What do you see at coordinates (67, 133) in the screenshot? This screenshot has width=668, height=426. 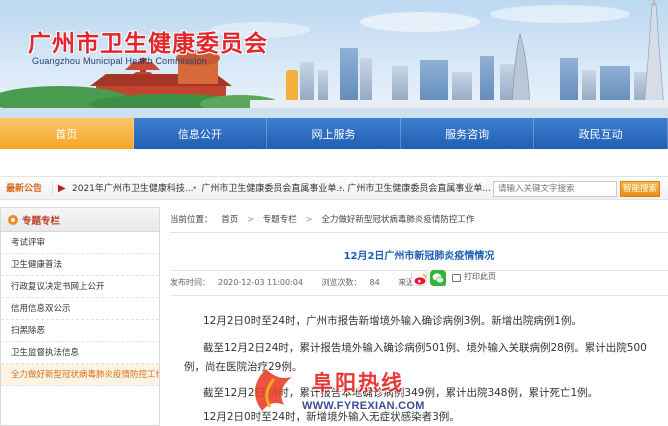 I see `nav-home: 首页` at bounding box center [67, 133].